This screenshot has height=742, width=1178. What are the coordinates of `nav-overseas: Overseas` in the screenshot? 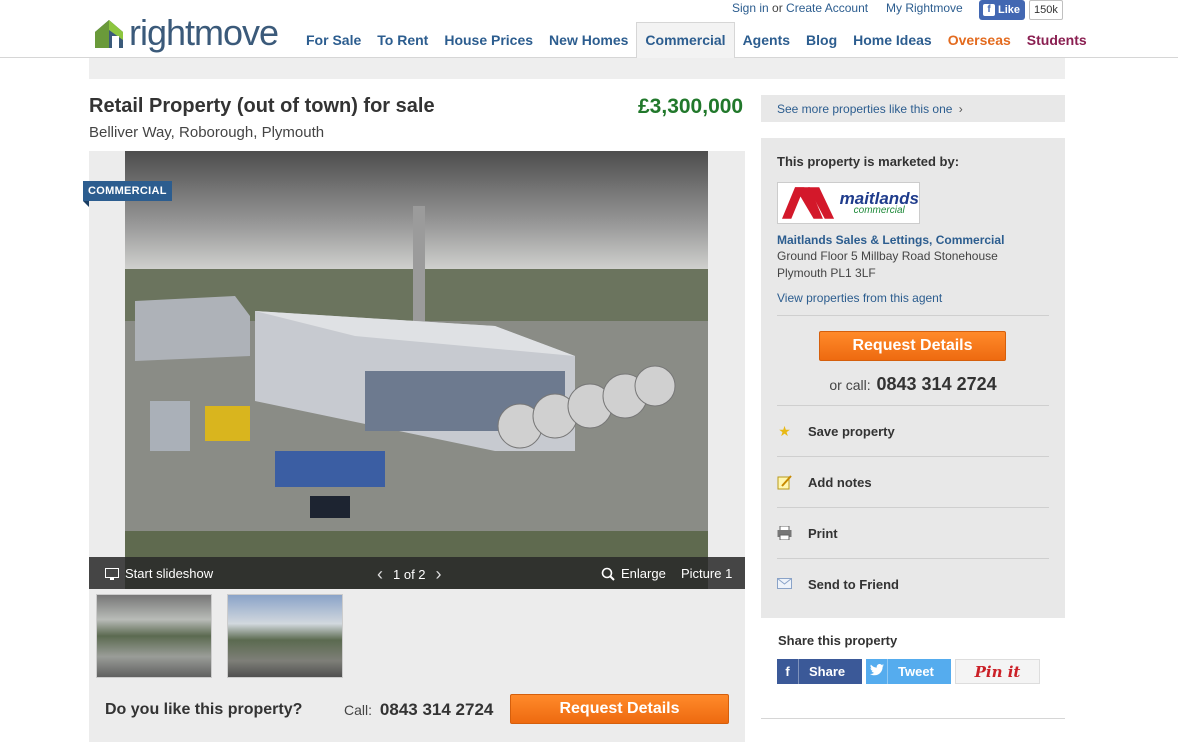 It's located at (979, 40).